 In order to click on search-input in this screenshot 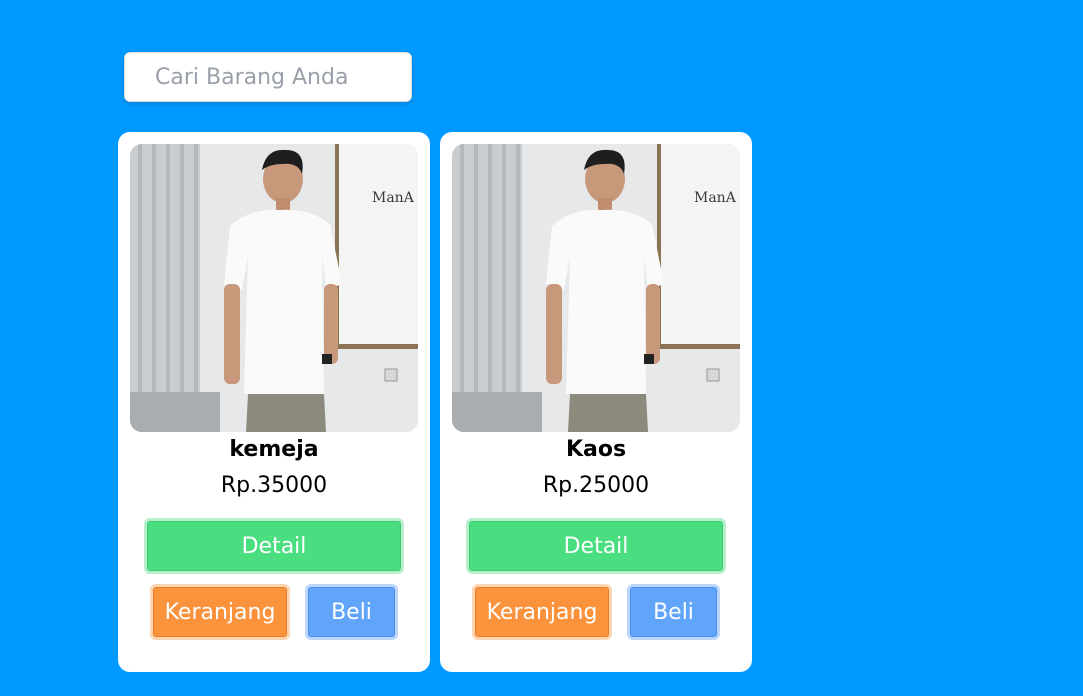, I will do `click(268, 77)`.